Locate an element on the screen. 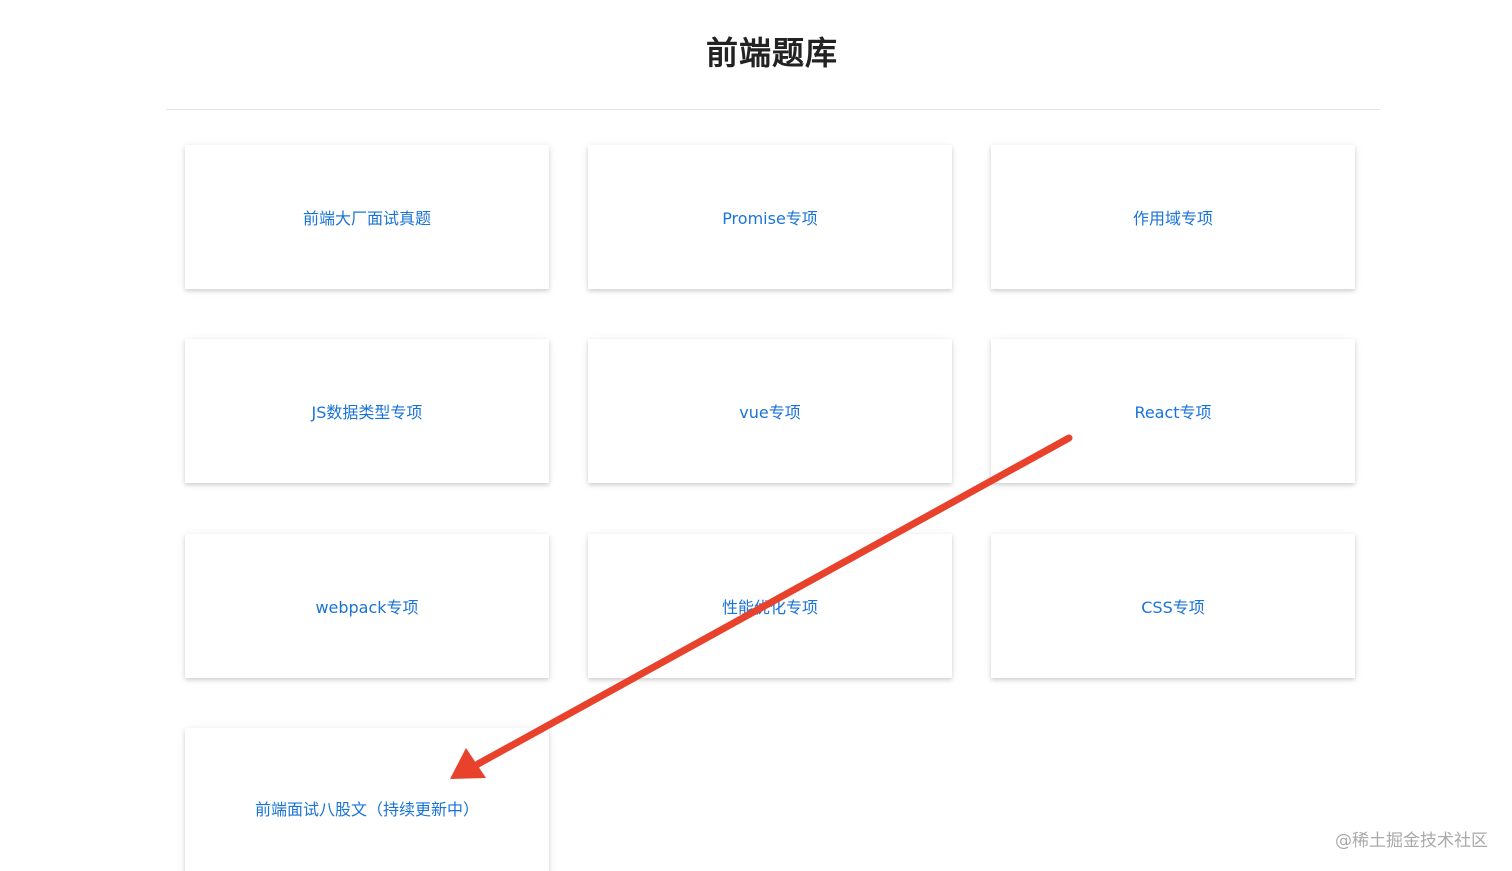 Image resolution: width=1512 pixels, height=871 pixels. card-react: React专项 is located at coordinates (1173, 411).